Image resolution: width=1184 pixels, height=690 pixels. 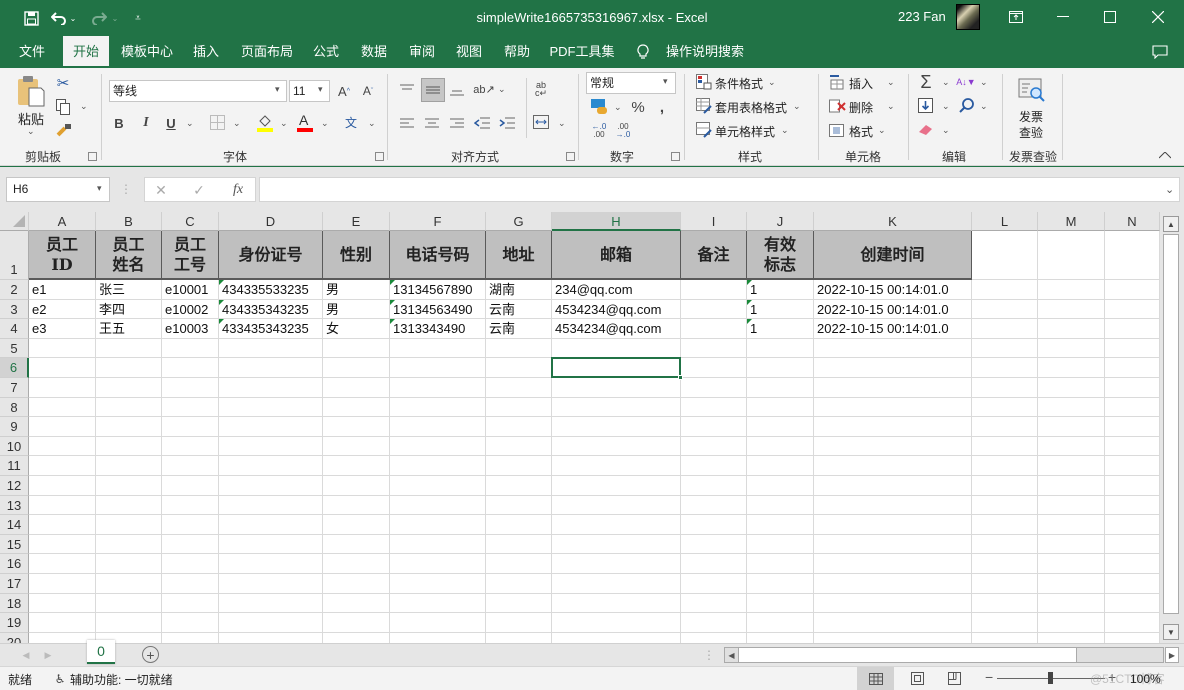 I want to click on header-cell: 电话号码, so click(x=438, y=255).